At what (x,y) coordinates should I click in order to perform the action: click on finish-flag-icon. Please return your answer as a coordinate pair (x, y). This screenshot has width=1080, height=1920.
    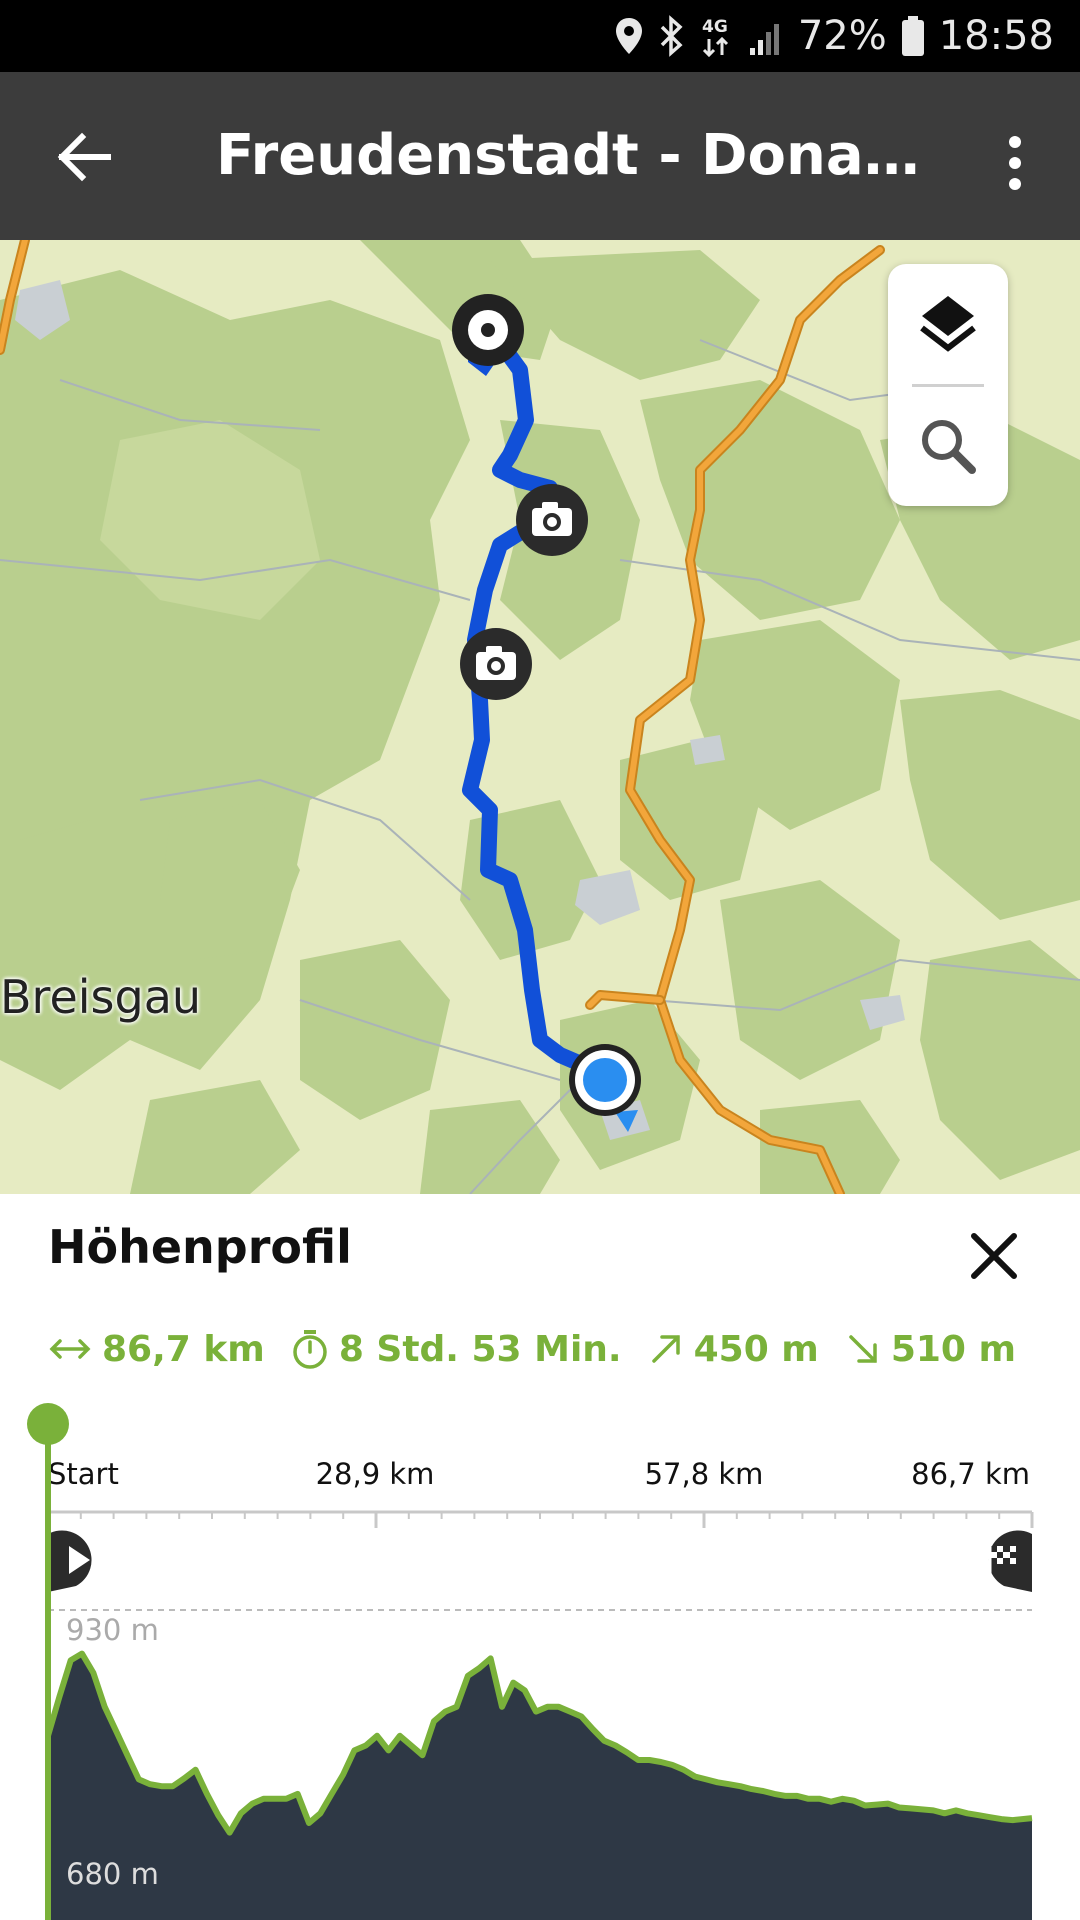
    Looking at the image, I should click on (1010, 1561).